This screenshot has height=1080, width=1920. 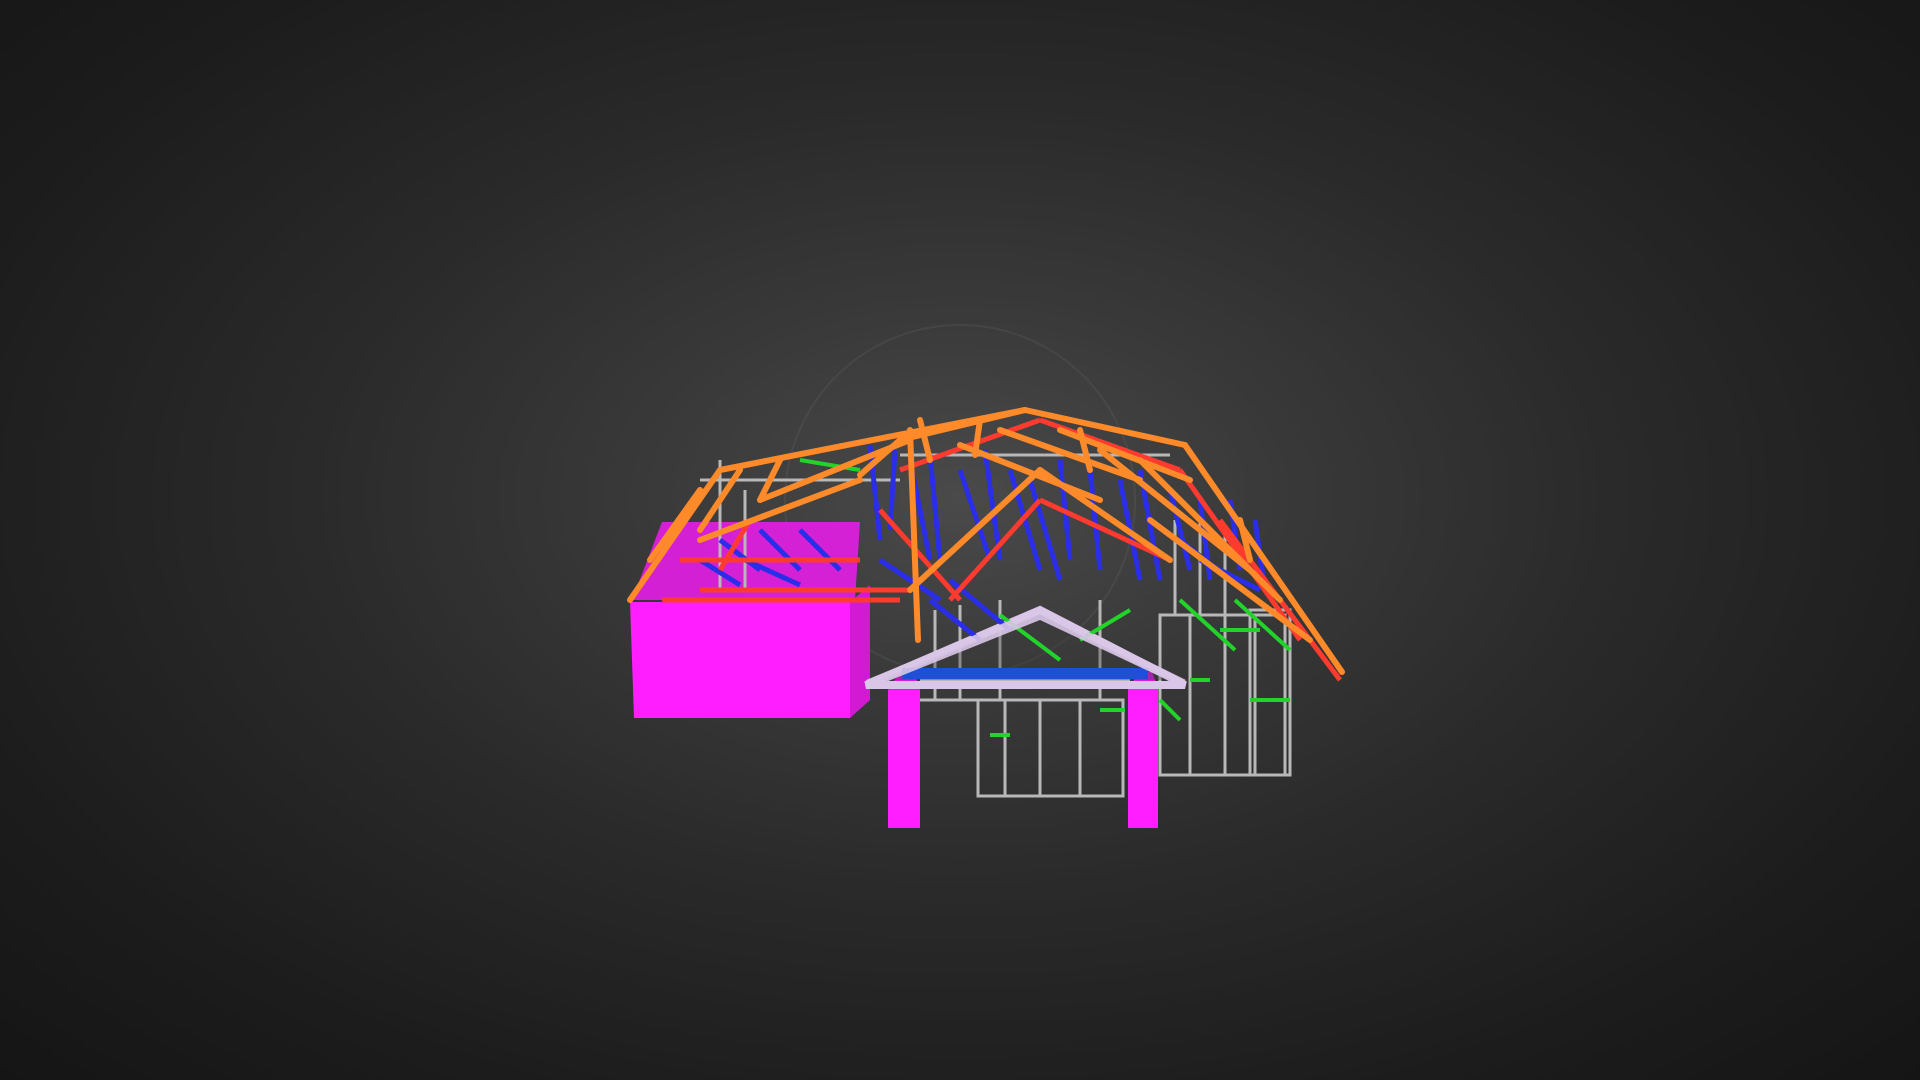 What do you see at coordinates (1025, 673) in the screenshot?
I see `porch-lintel-beam` at bounding box center [1025, 673].